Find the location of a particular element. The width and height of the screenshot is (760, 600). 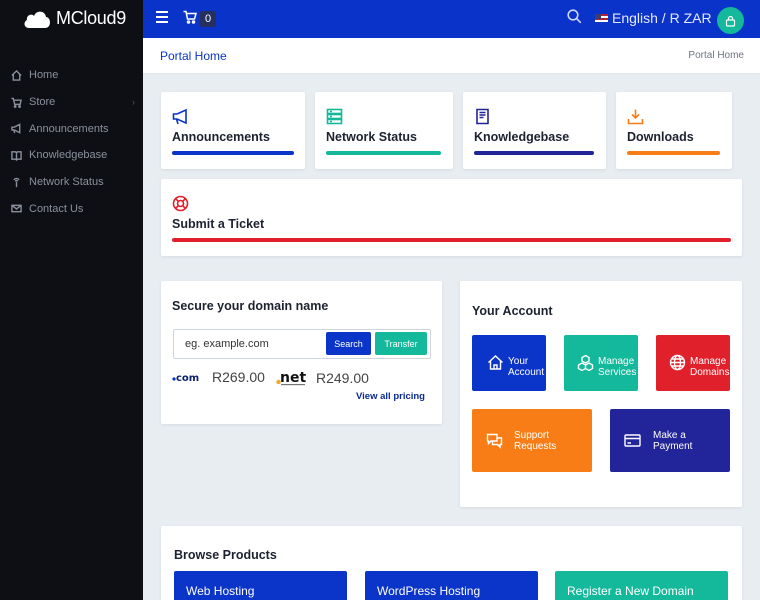

net-tld-logo: net is located at coordinates (291, 378).